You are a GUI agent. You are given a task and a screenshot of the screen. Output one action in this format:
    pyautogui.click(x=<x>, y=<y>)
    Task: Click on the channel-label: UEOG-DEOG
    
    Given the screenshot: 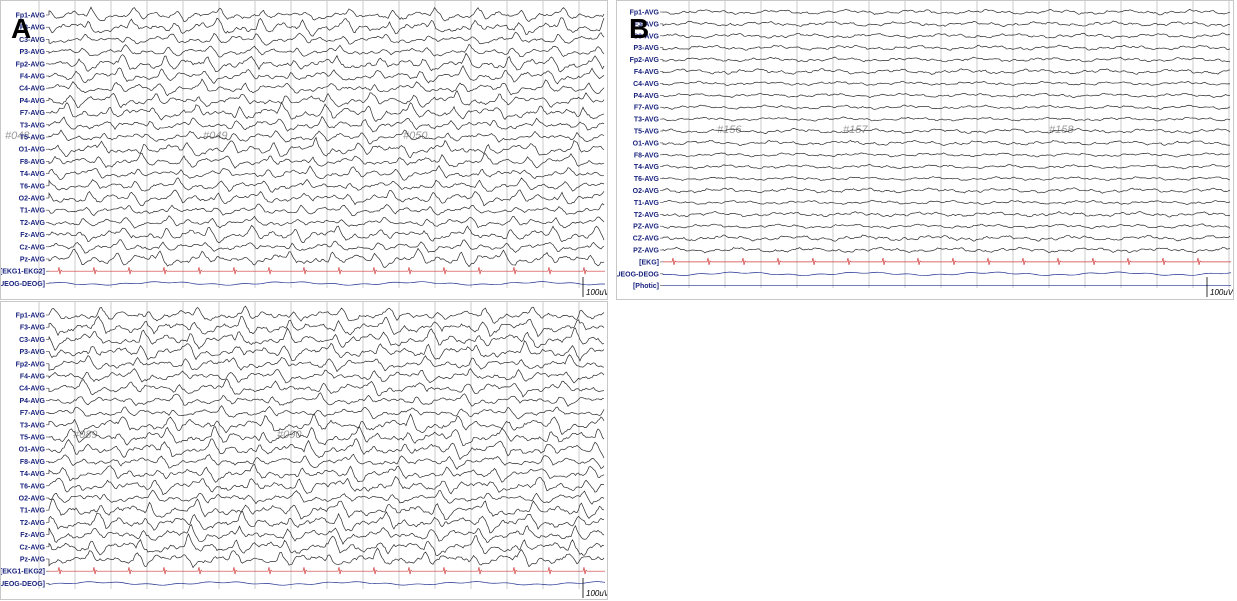 What is the action you would take?
    pyautogui.click(x=638, y=274)
    